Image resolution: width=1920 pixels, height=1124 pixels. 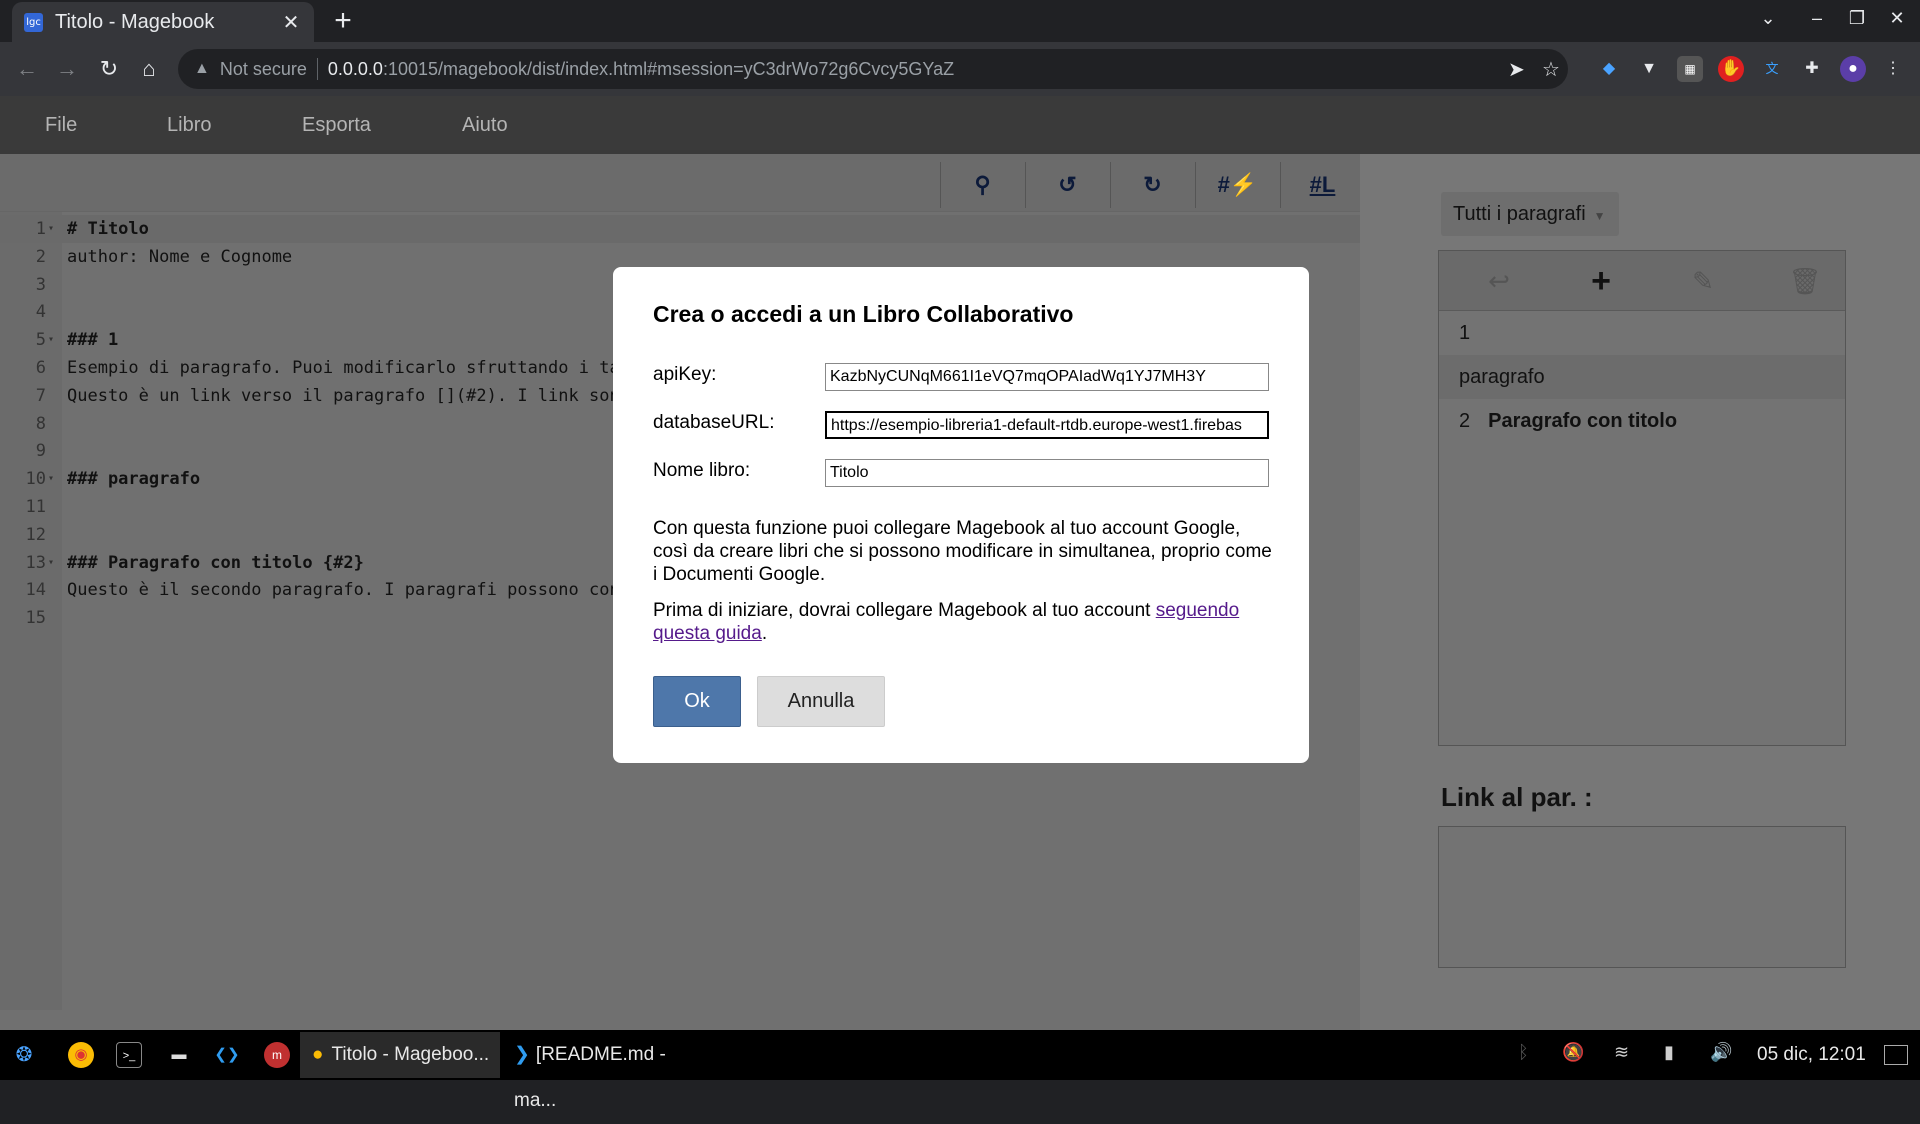 What do you see at coordinates (1551, 69) in the screenshot?
I see `bookmark-star-icon: ☆` at bounding box center [1551, 69].